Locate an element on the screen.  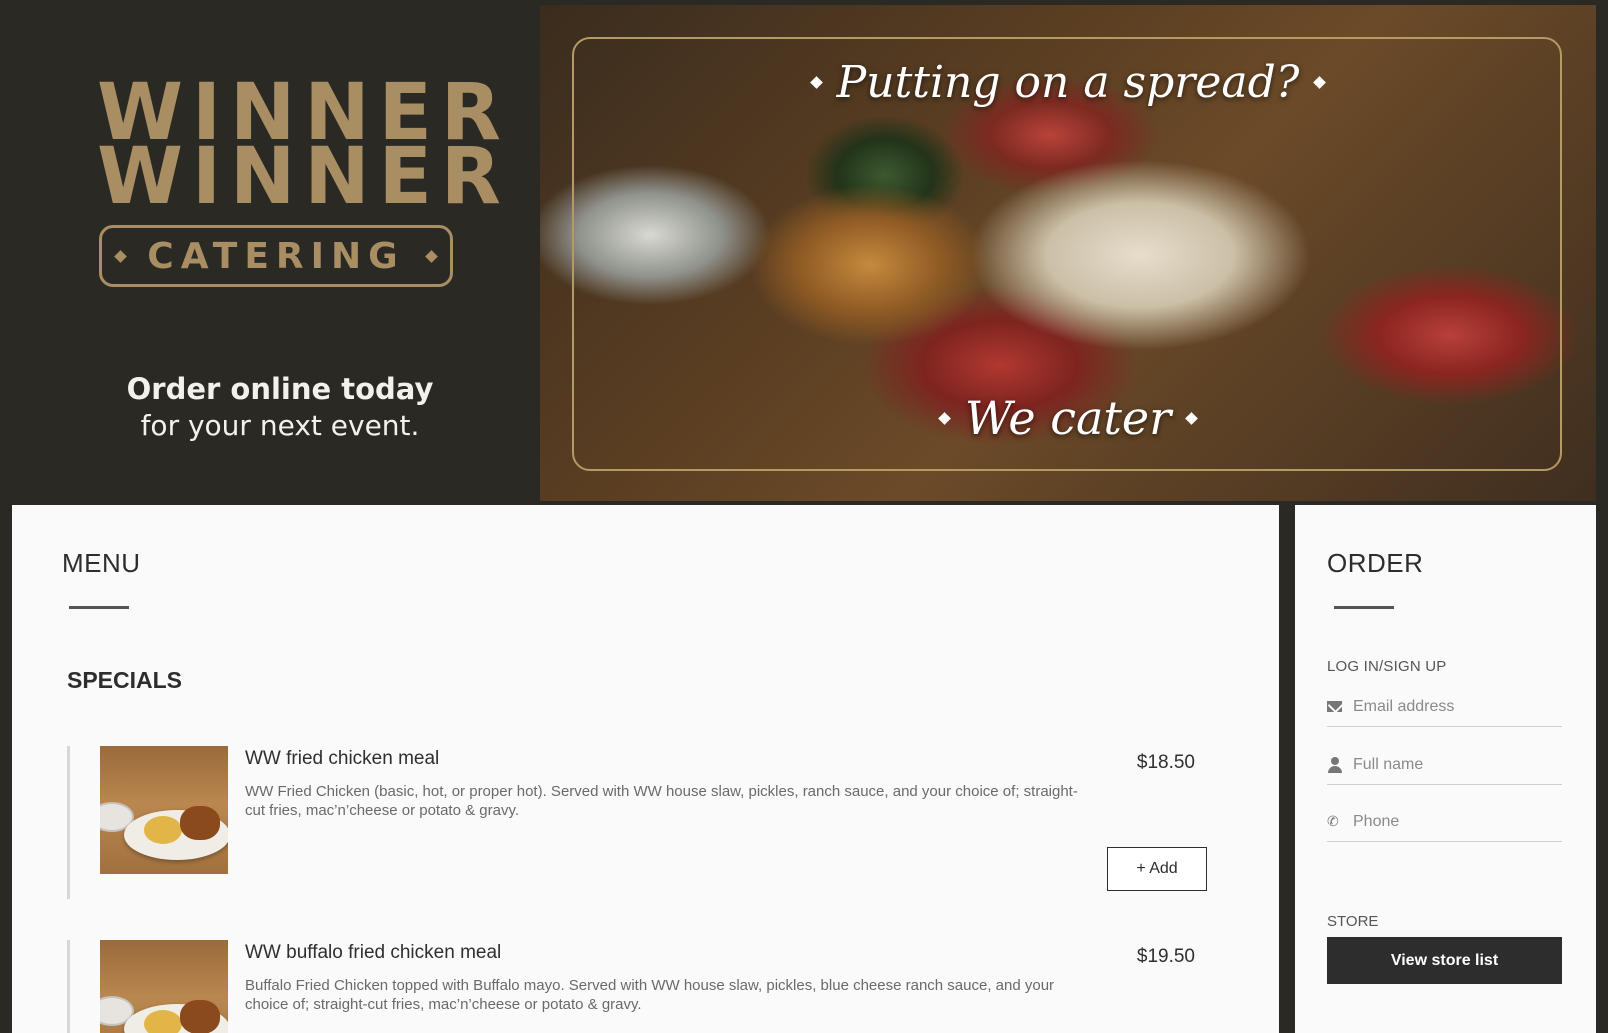
catering-logo-text: CATERING is located at coordinates (276, 256).